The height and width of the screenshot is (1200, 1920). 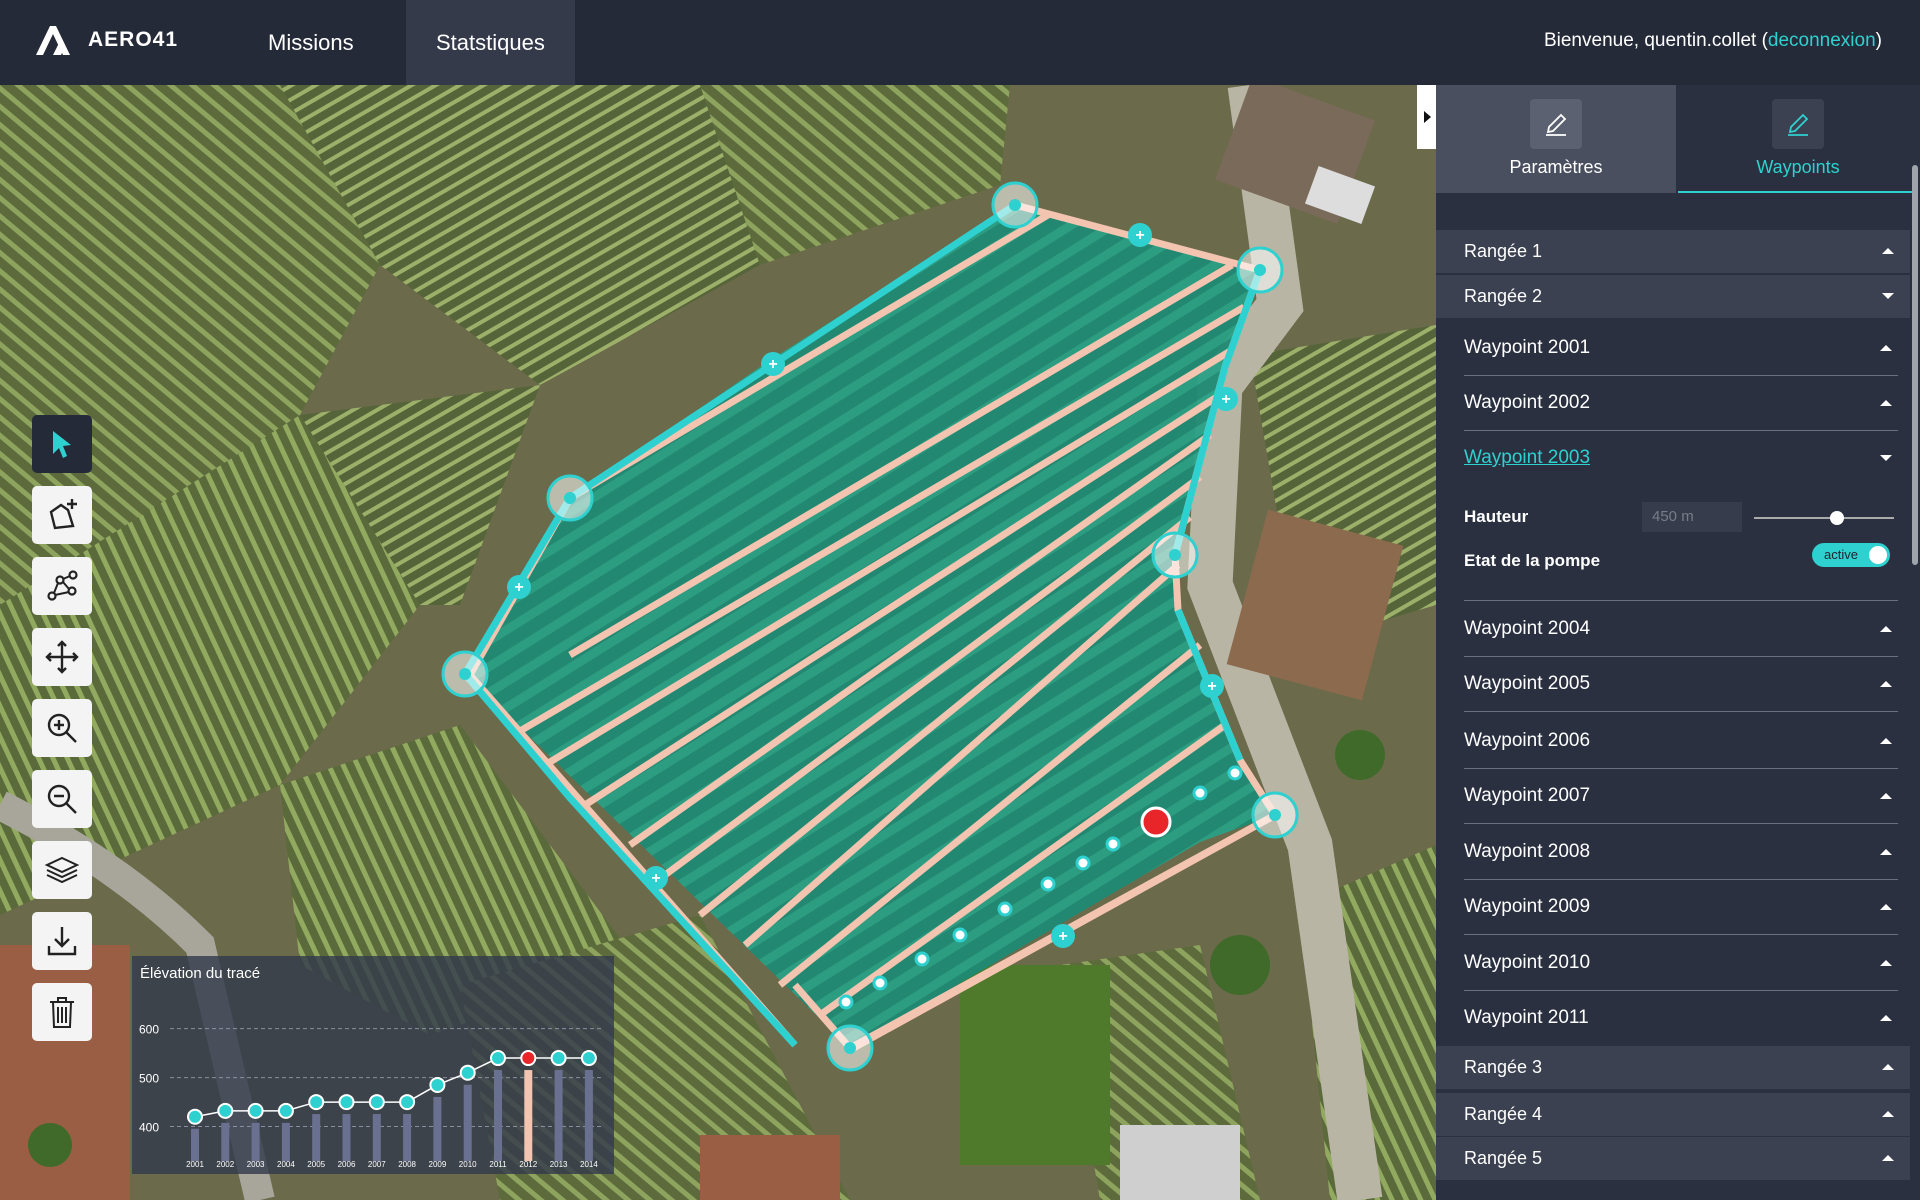 What do you see at coordinates (559, 1164) in the screenshot?
I see `elevation-x-tick: 2013` at bounding box center [559, 1164].